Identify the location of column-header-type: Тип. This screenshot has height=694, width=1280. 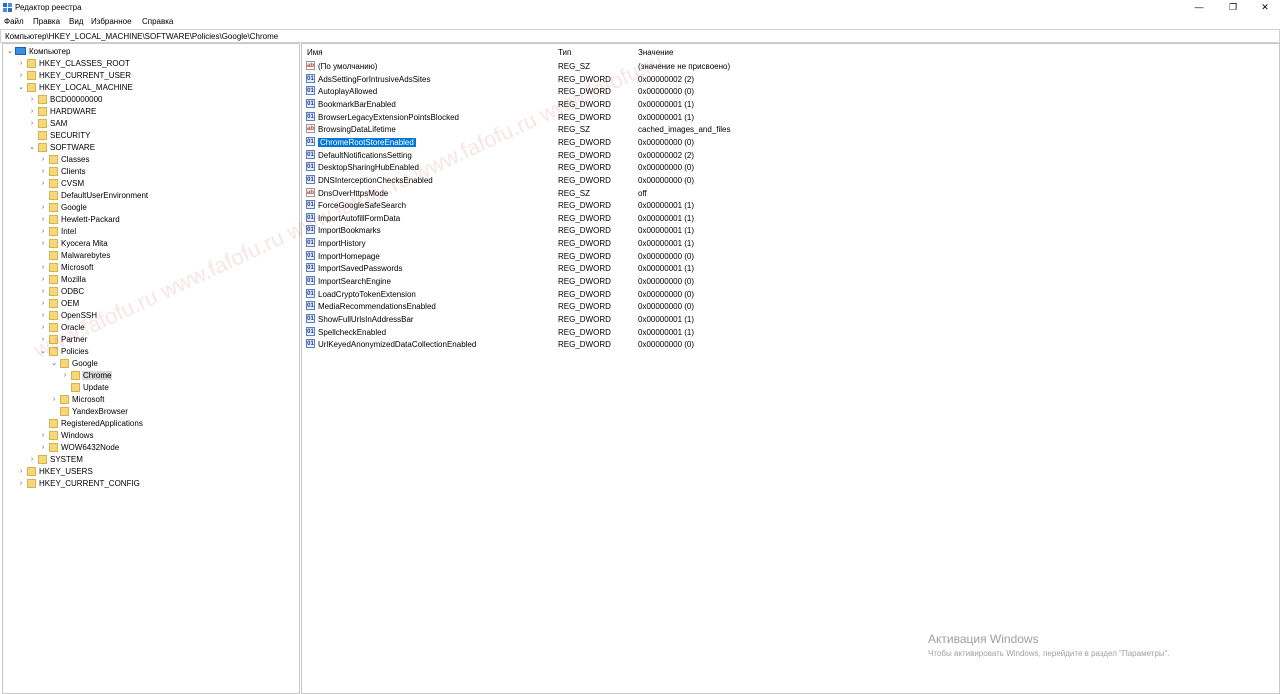
(564, 52).